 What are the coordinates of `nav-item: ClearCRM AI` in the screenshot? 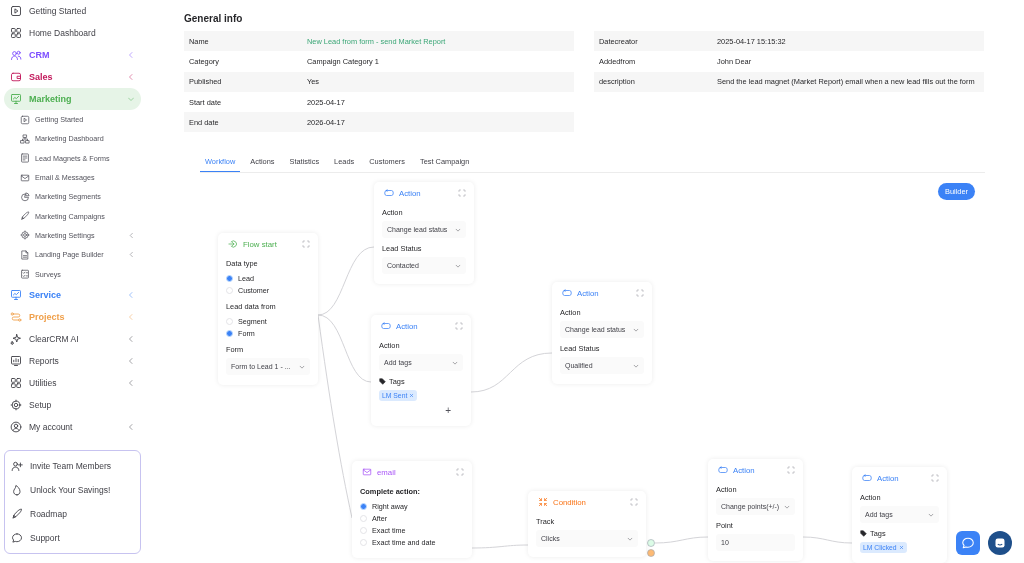 It's located at (72, 338).